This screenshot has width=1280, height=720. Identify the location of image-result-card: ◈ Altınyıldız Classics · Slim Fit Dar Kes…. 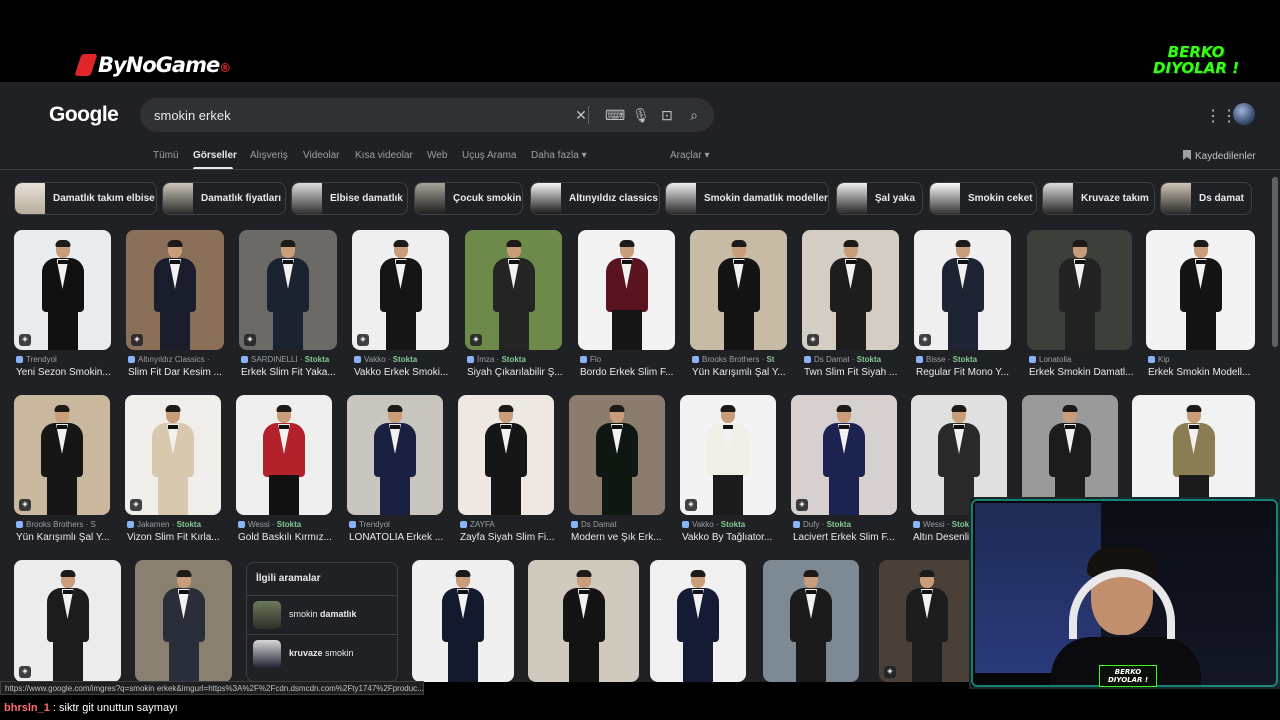
(175, 306).